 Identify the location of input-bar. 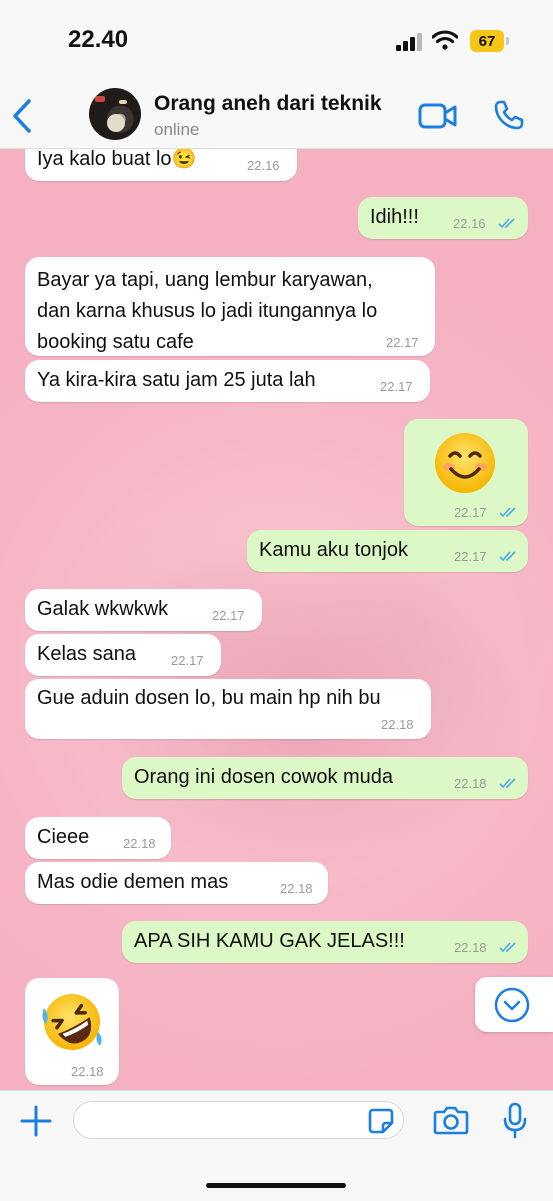
(276, 1145).